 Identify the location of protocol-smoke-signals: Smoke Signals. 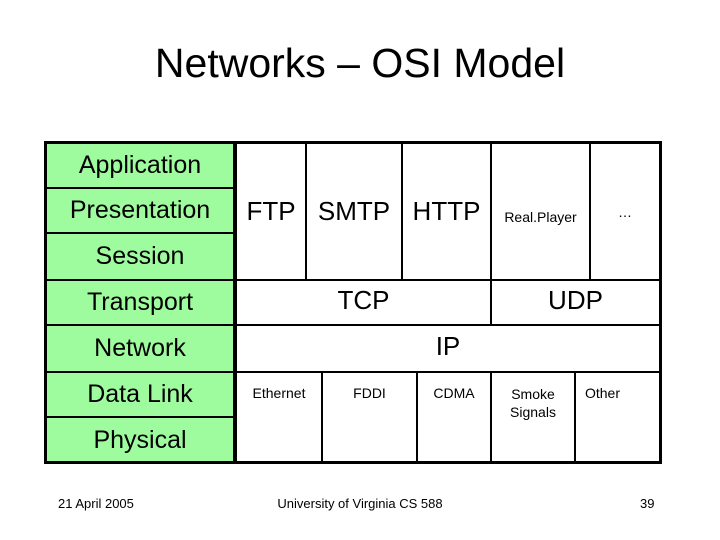
(533, 403).